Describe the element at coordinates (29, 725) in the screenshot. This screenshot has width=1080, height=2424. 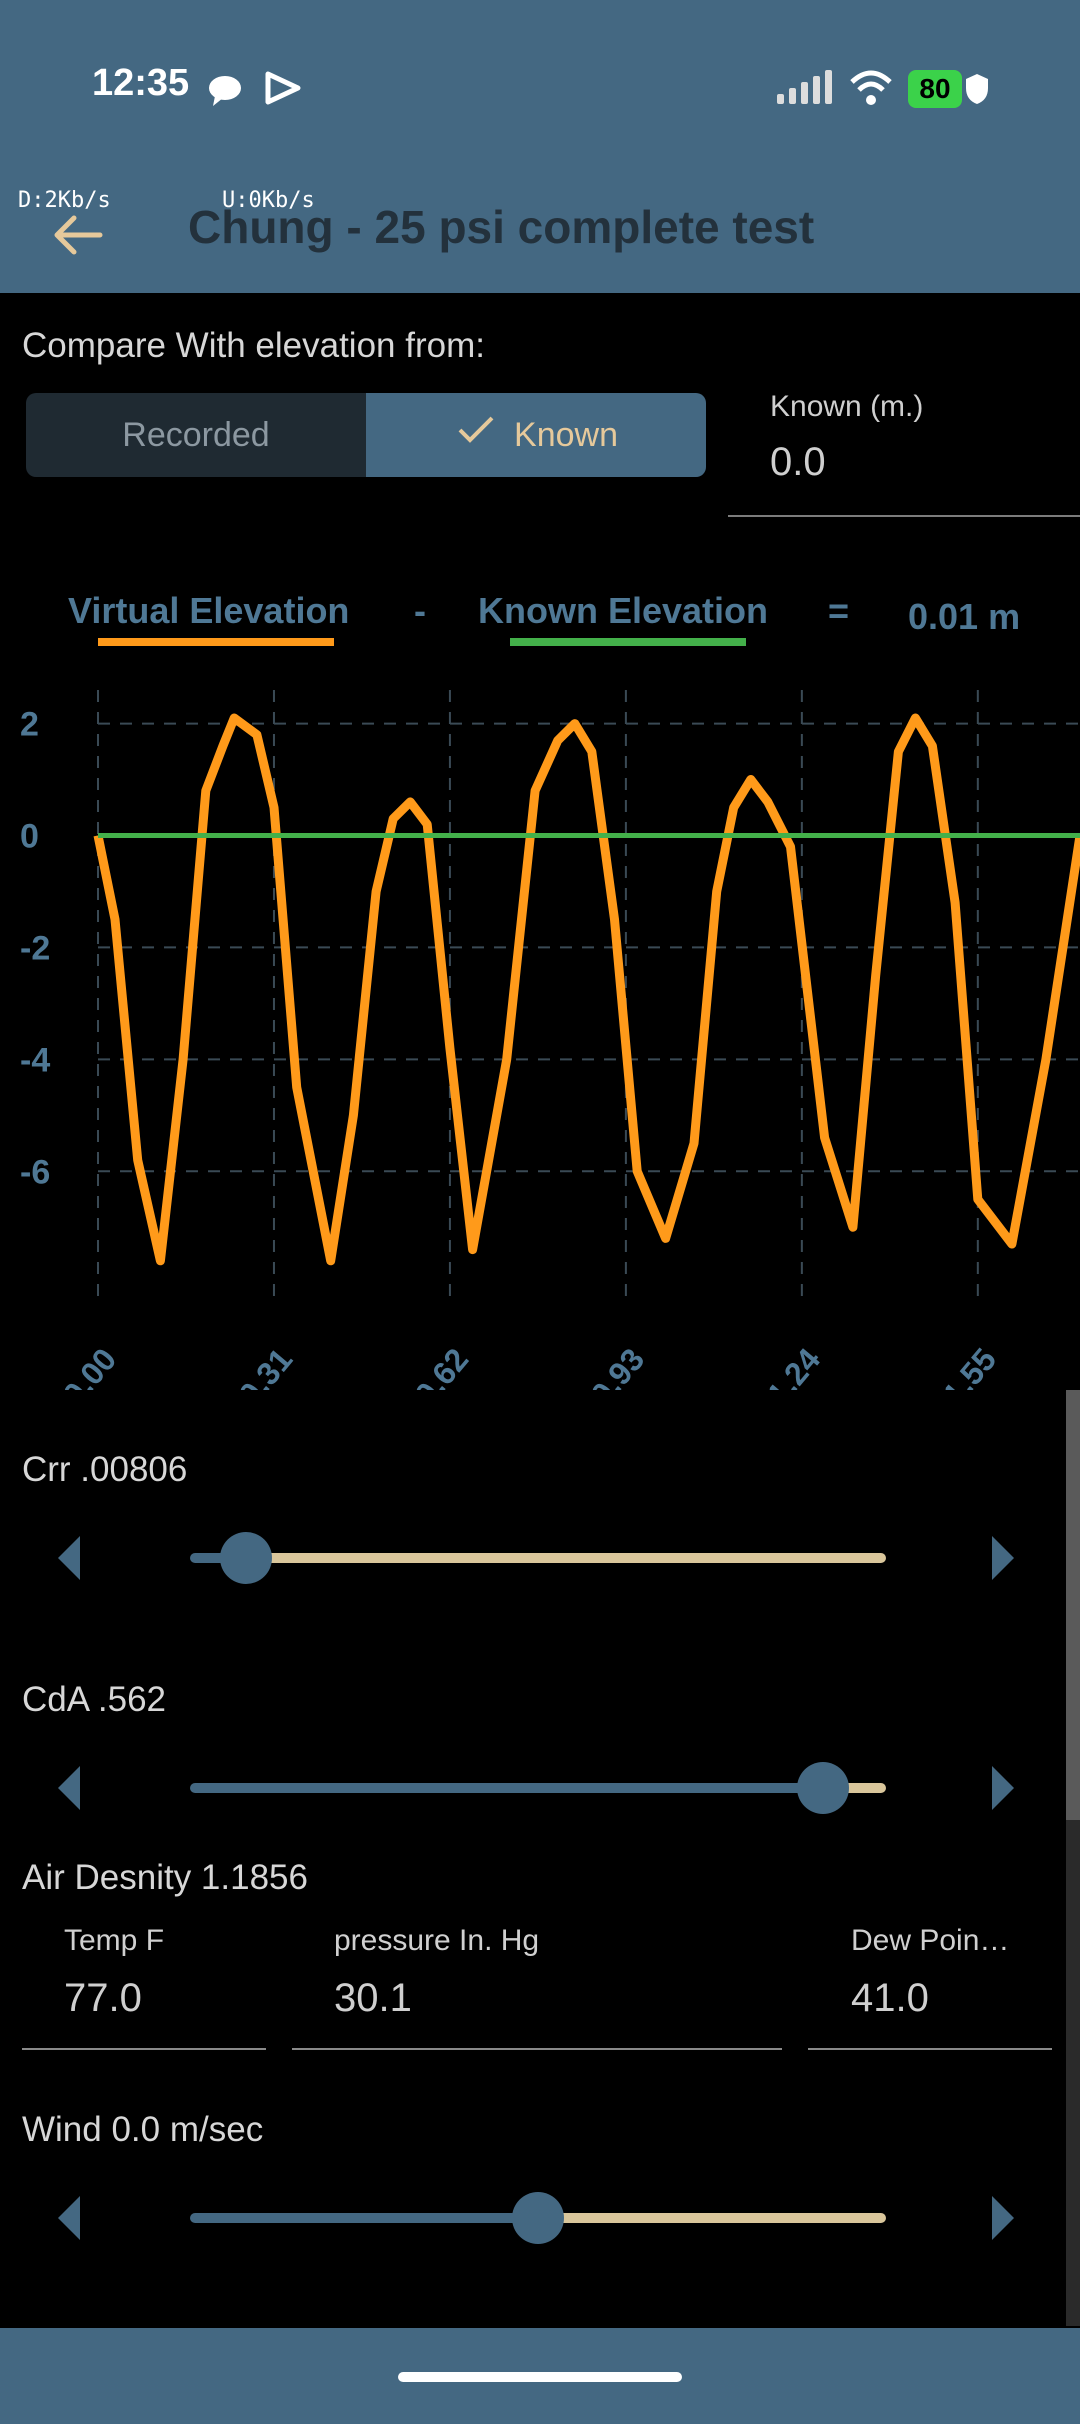
I see `y-tick-label: 2` at that location.